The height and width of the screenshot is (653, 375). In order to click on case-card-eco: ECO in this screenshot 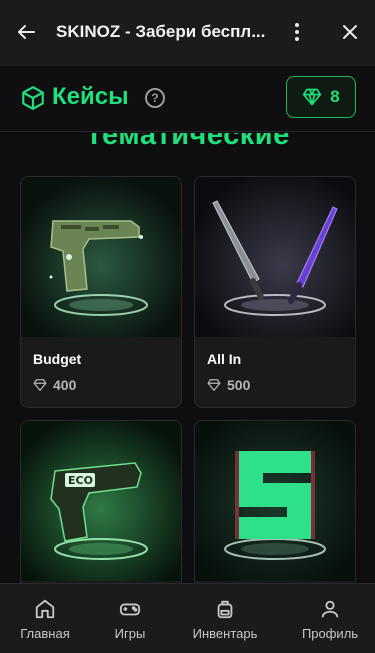, I will do `click(101, 501)`.